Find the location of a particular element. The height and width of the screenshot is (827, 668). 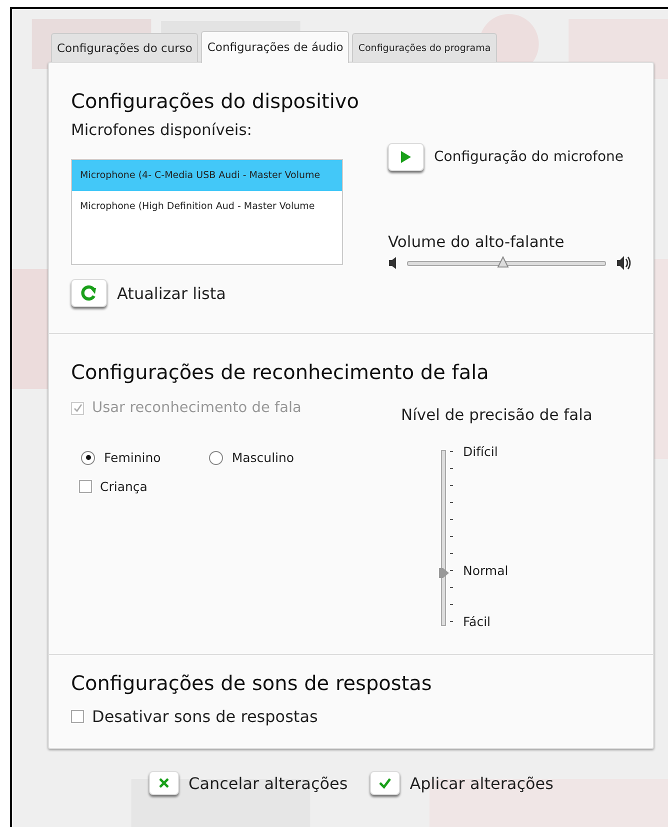

tab: Configurações do curso is located at coordinates (124, 47).